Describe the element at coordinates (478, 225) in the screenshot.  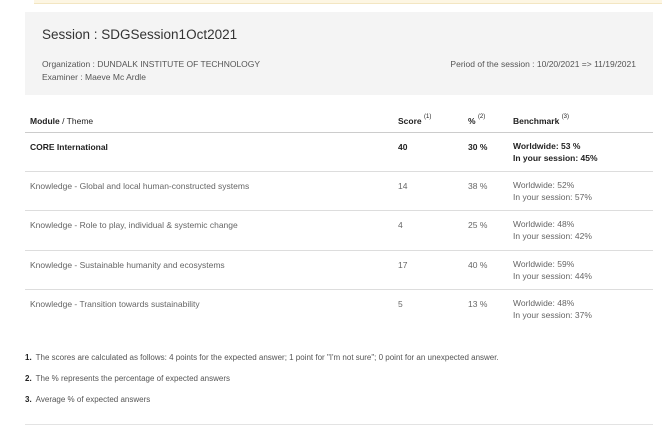
I see `row-percent: 25 %` at that location.